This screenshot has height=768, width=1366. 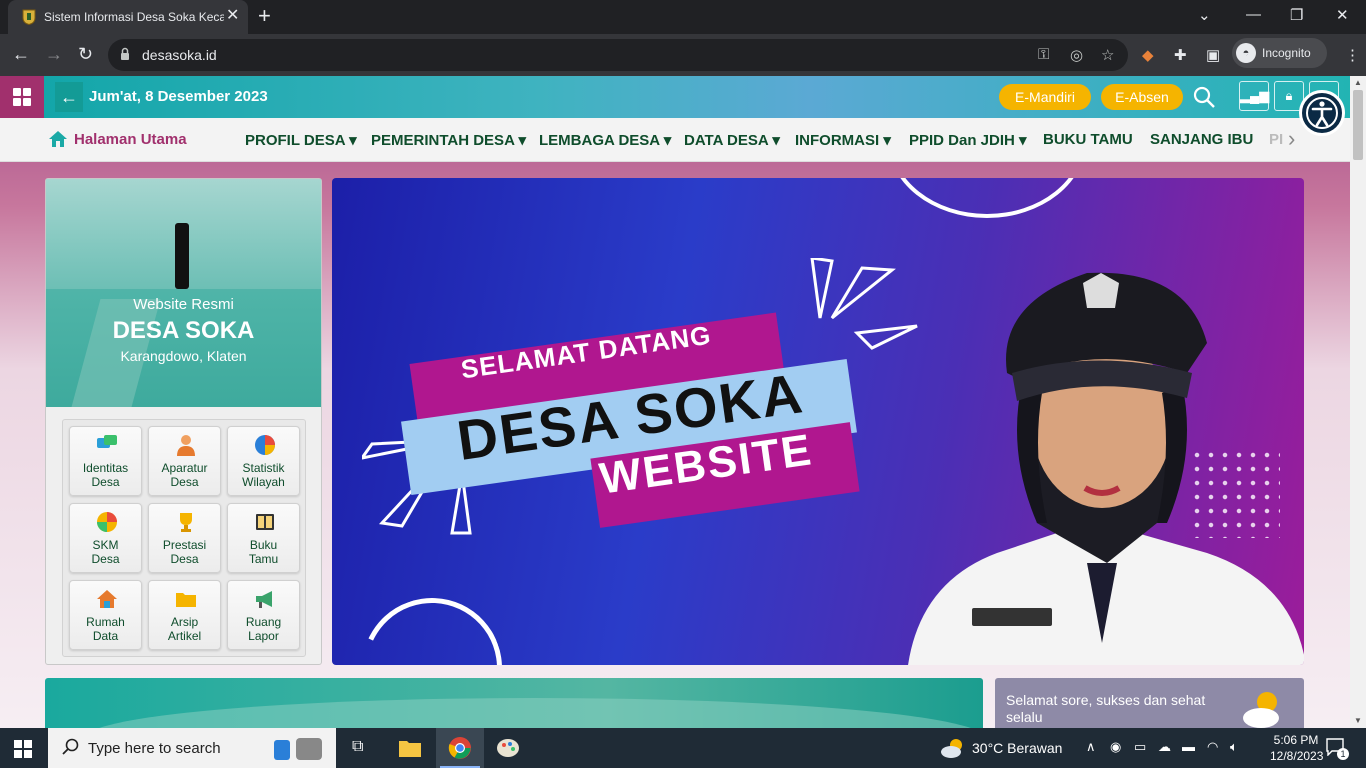 I want to click on home-icon, so click(x=58, y=139).